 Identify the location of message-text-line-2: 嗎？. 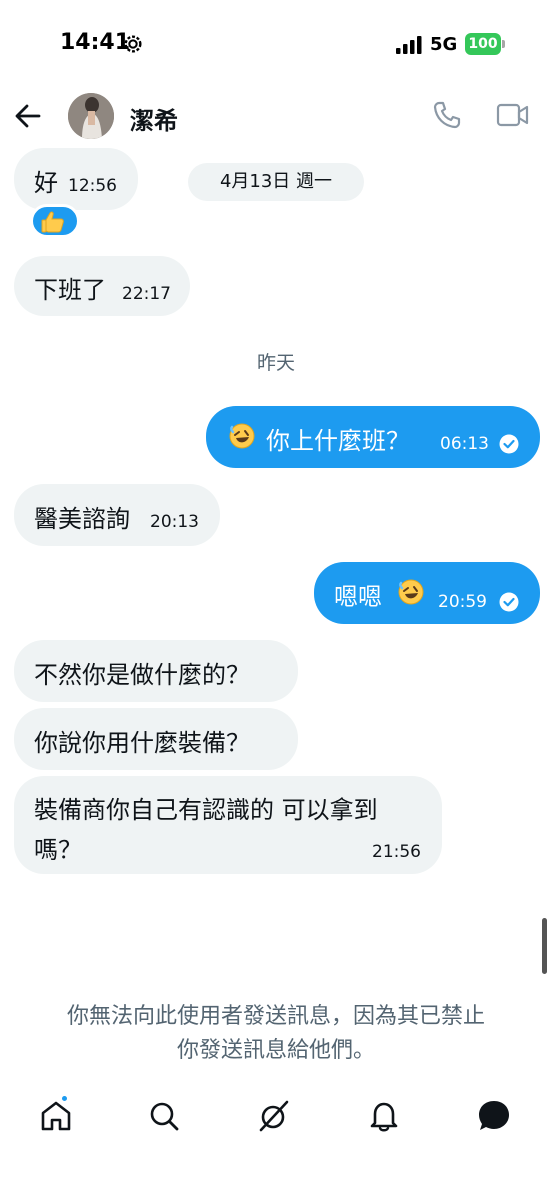
(58, 850).